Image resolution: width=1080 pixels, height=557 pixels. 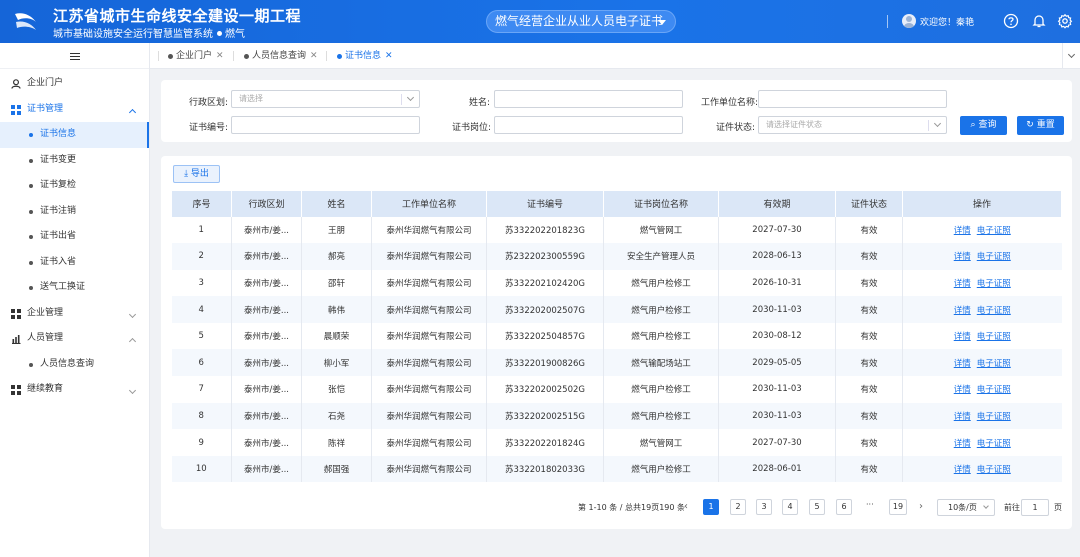 What do you see at coordinates (74, 161) in the screenshot?
I see `sidebar-subitem-cert-change: 证书变更` at bounding box center [74, 161].